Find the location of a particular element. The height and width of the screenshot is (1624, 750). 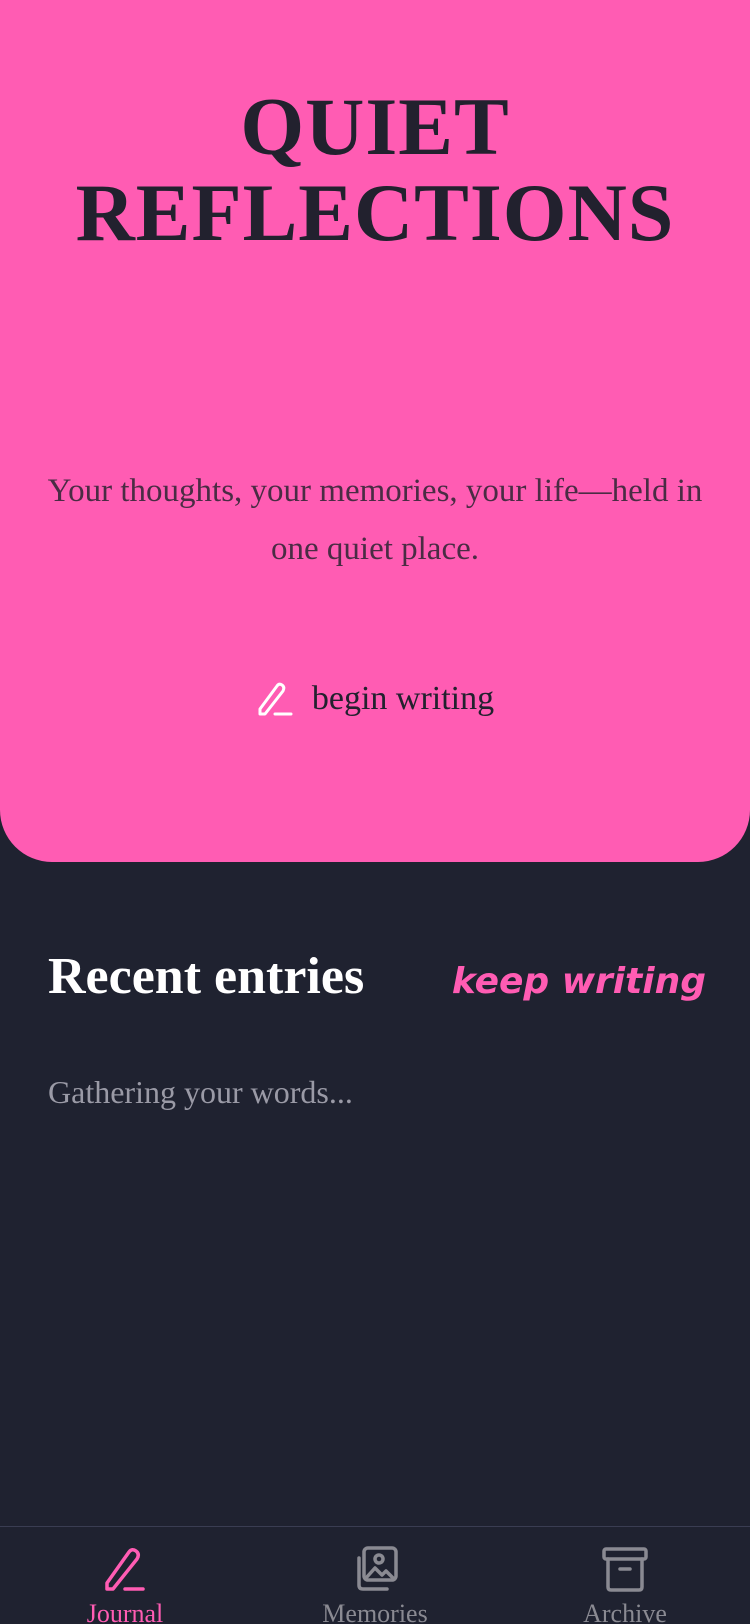

nav-label-archive: Archive is located at coordinates (625, 1611).